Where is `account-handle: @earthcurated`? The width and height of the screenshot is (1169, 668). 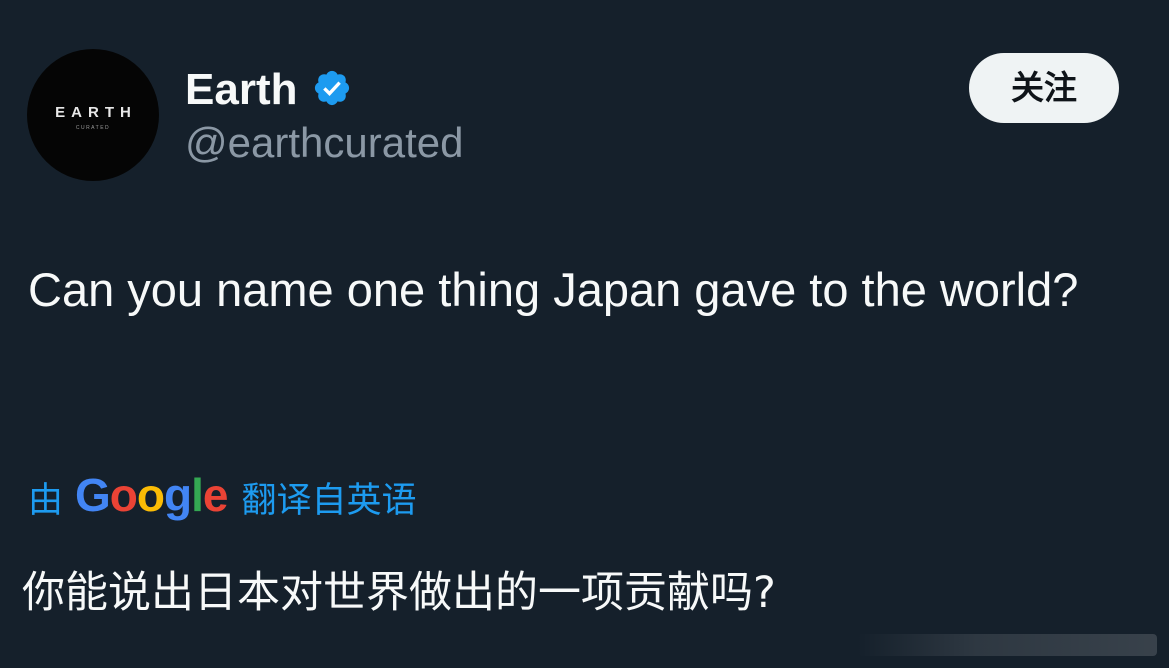
account-handle: @earthcurated is located at coordinates (324, 143).